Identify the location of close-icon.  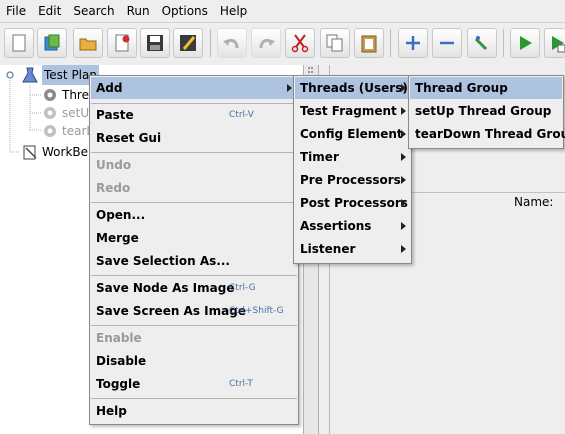
(122, 43).